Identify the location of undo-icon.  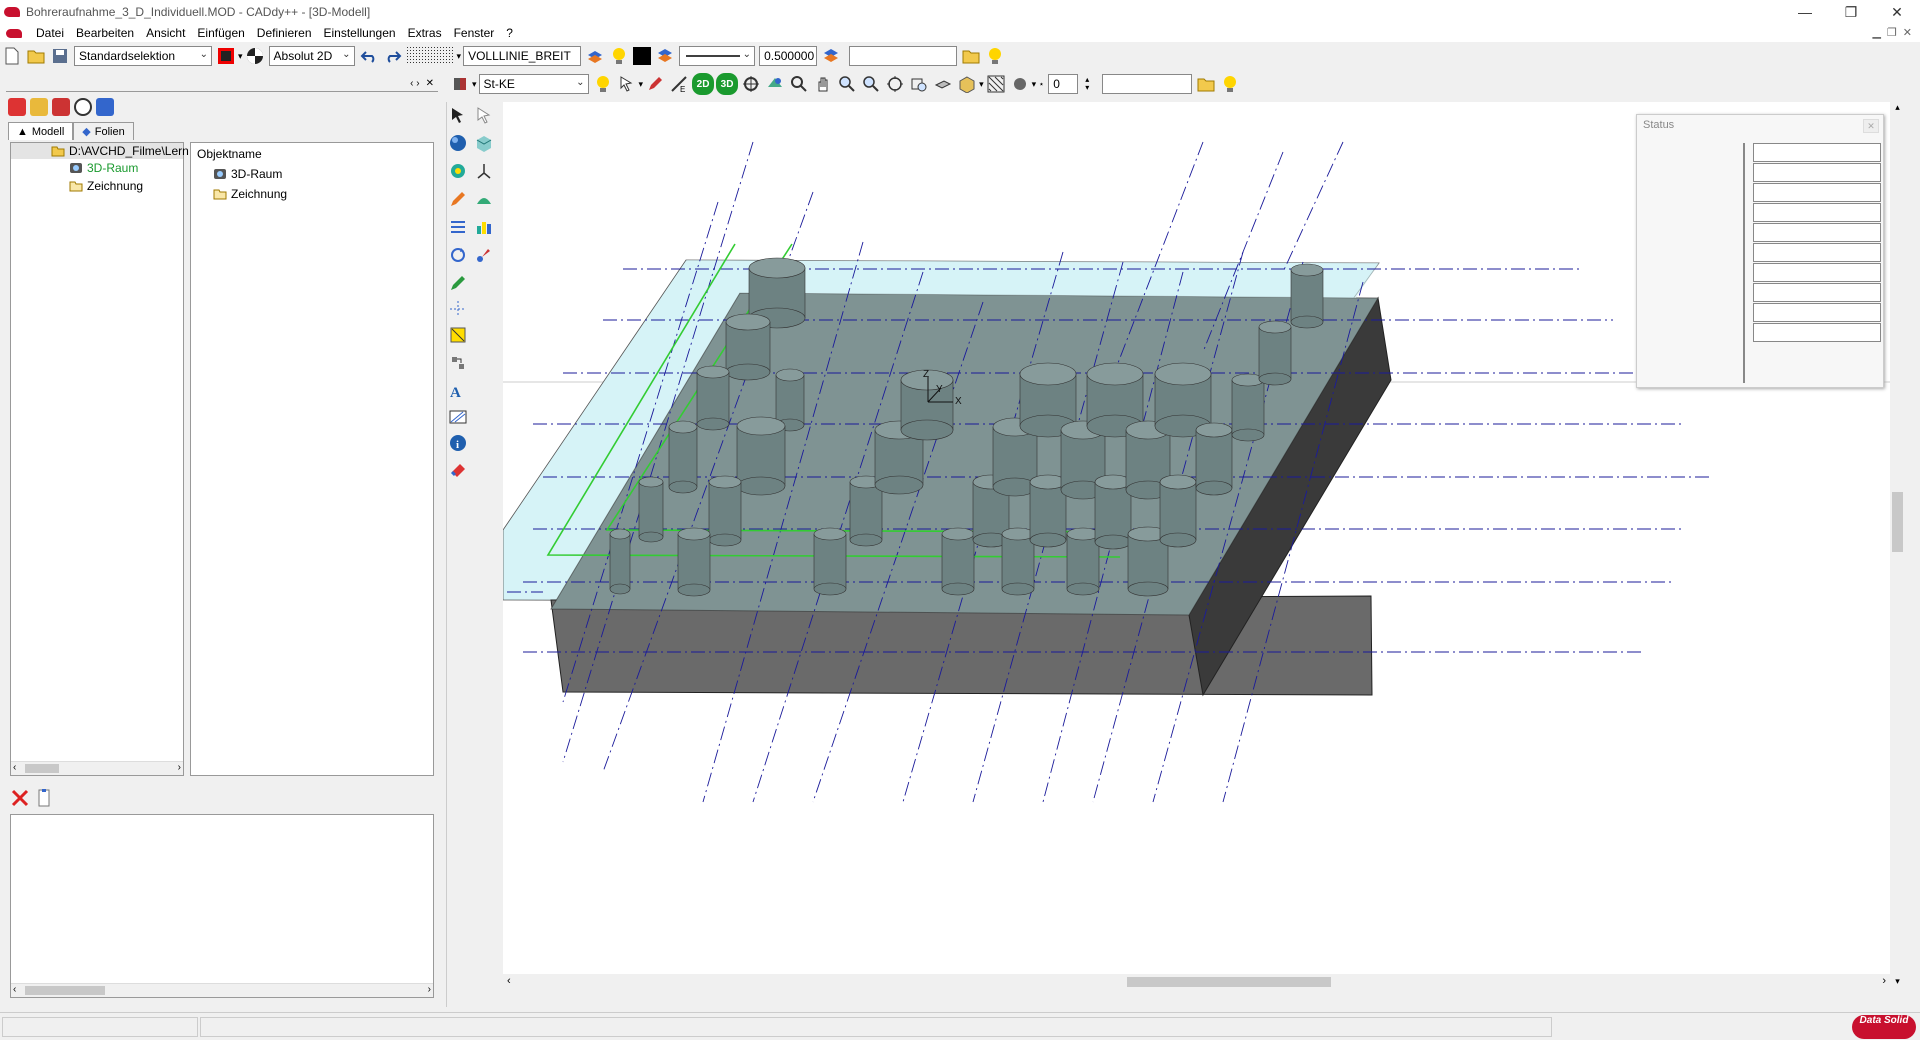
(369, 56).